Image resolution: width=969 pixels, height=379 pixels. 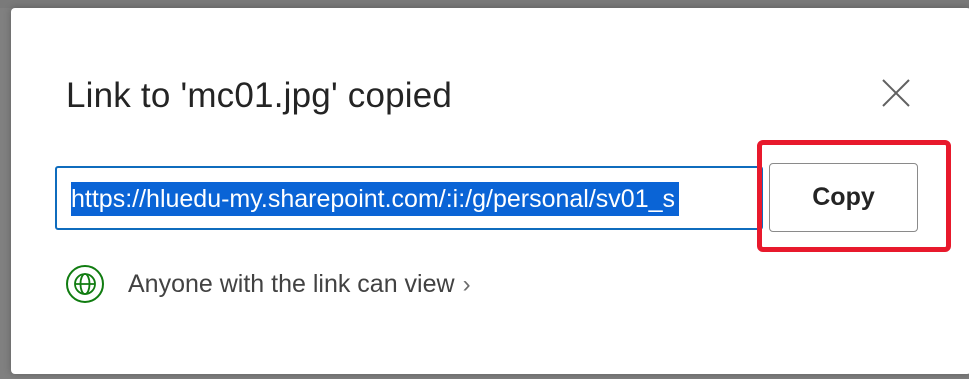 What do you see at coordinates (291, 284) in the screenshot?
I see `permission-label: Anyone with the link can view` at bounding box center [291, 284].